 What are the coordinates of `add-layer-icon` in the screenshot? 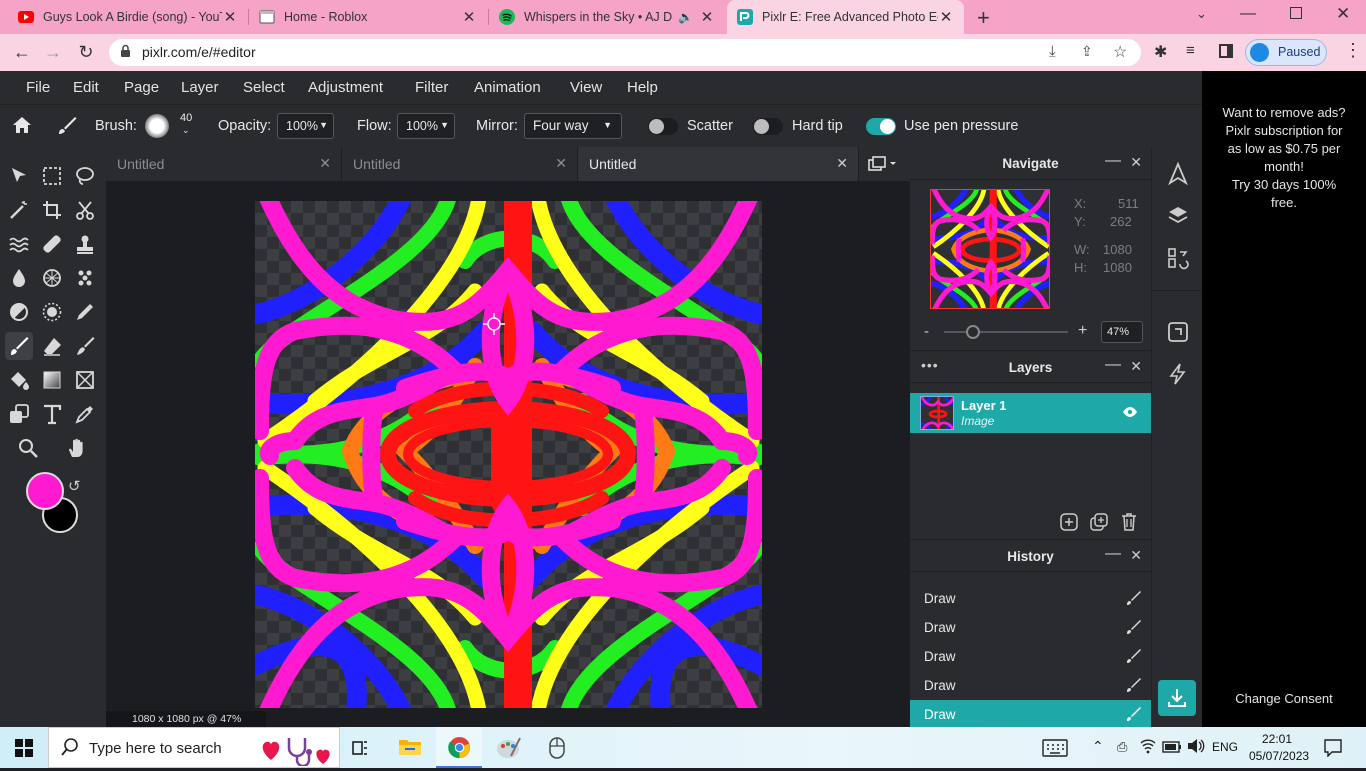 It's located at (1069, 524).